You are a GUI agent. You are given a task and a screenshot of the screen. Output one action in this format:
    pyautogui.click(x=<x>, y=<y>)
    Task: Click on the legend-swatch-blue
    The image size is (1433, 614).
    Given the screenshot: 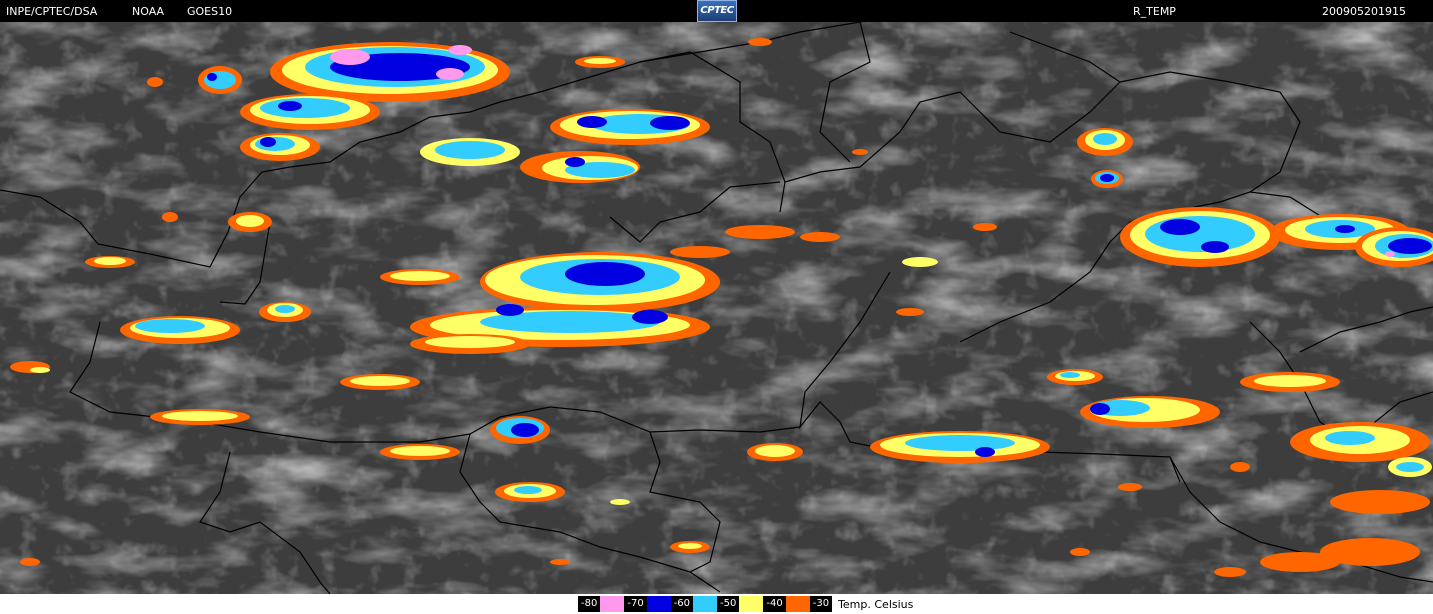 What is the action you would take?
    pyautogui.click(x=658, y=604)
    